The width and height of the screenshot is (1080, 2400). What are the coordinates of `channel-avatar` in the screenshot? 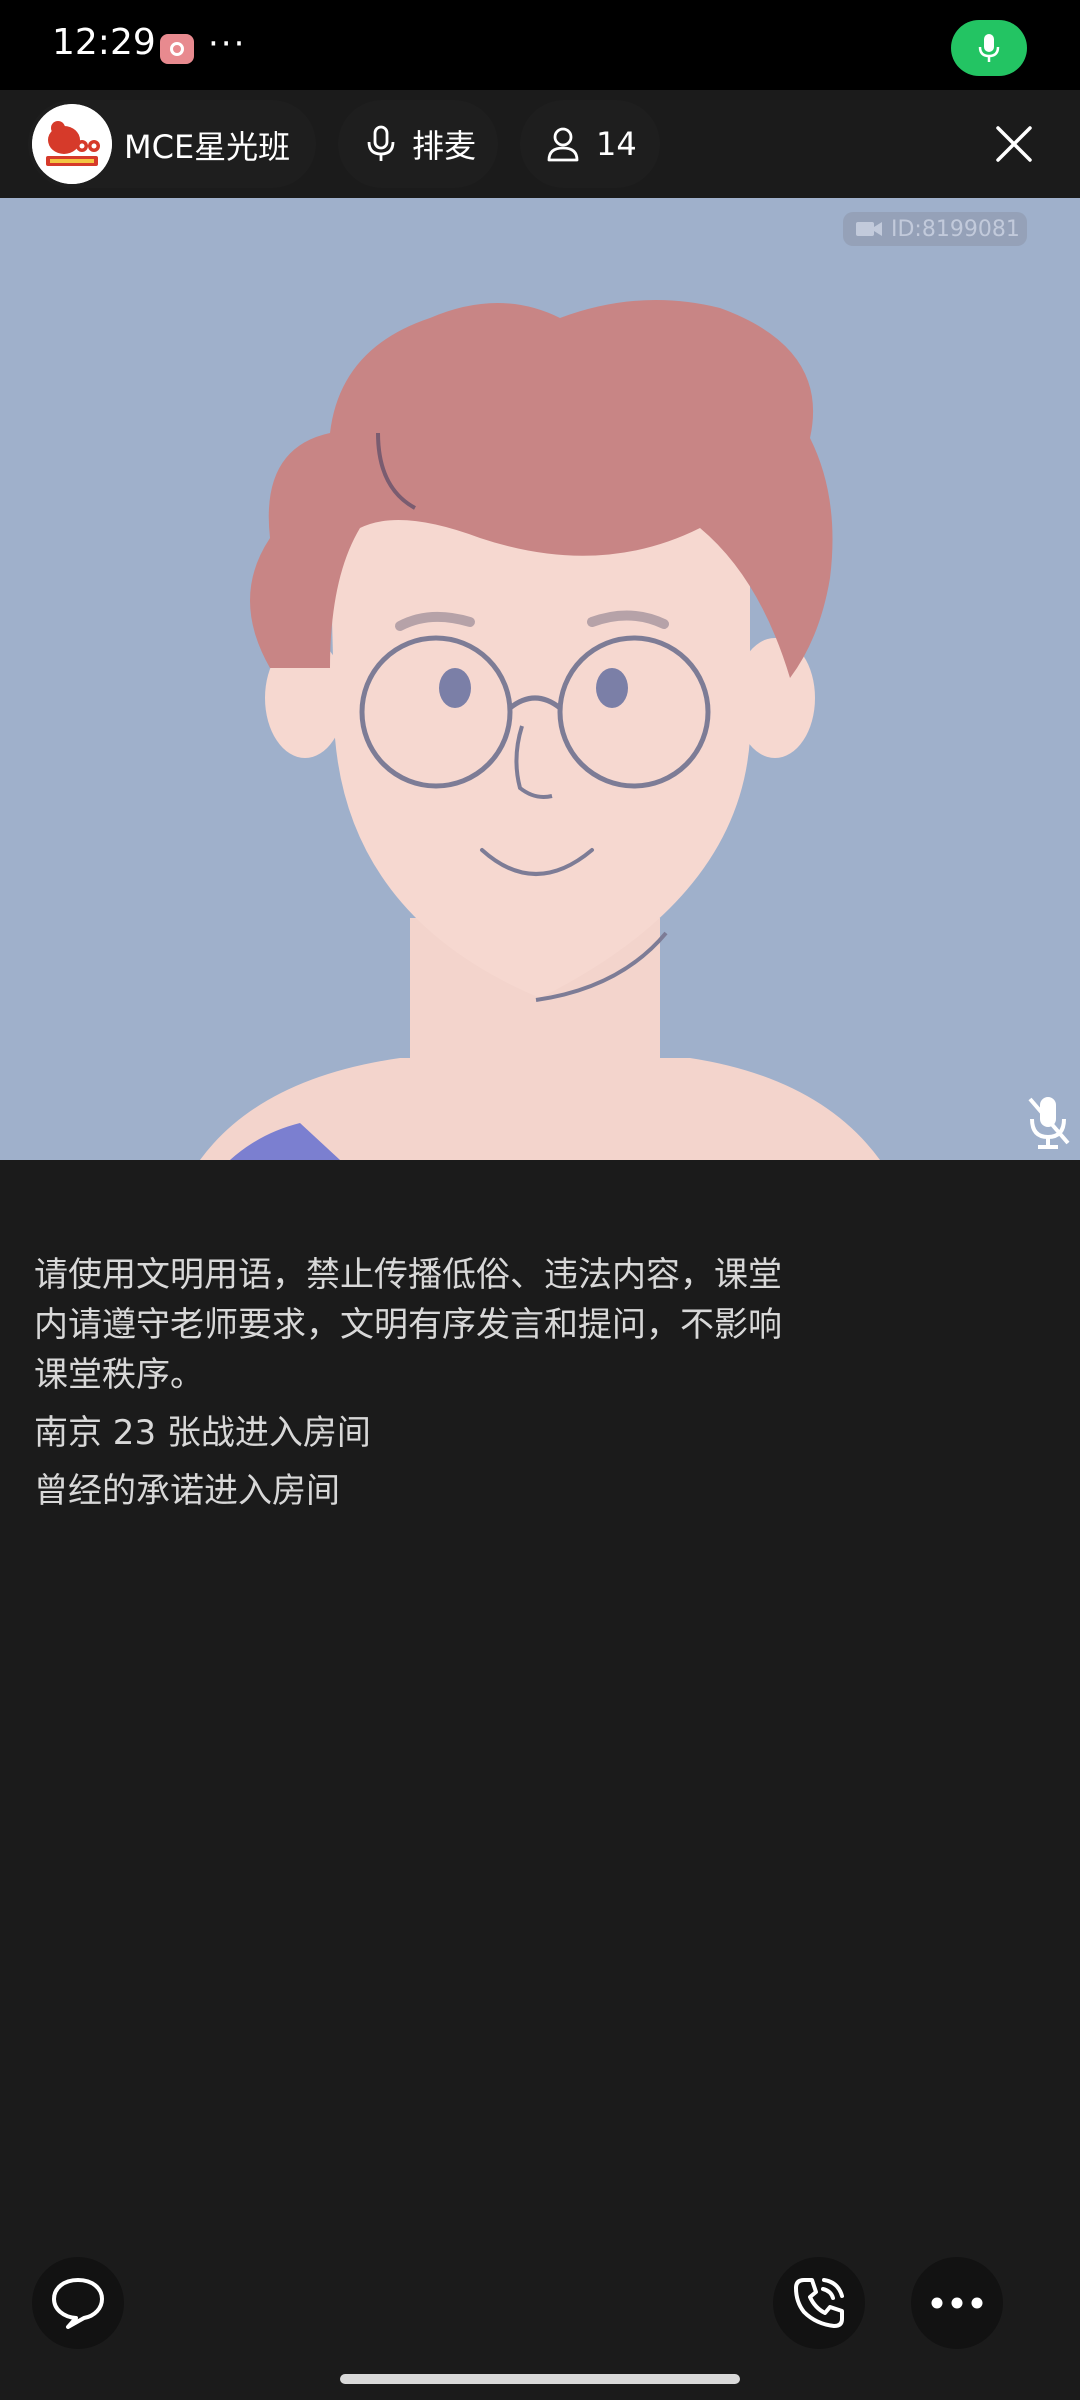 It's located at (72, 144).